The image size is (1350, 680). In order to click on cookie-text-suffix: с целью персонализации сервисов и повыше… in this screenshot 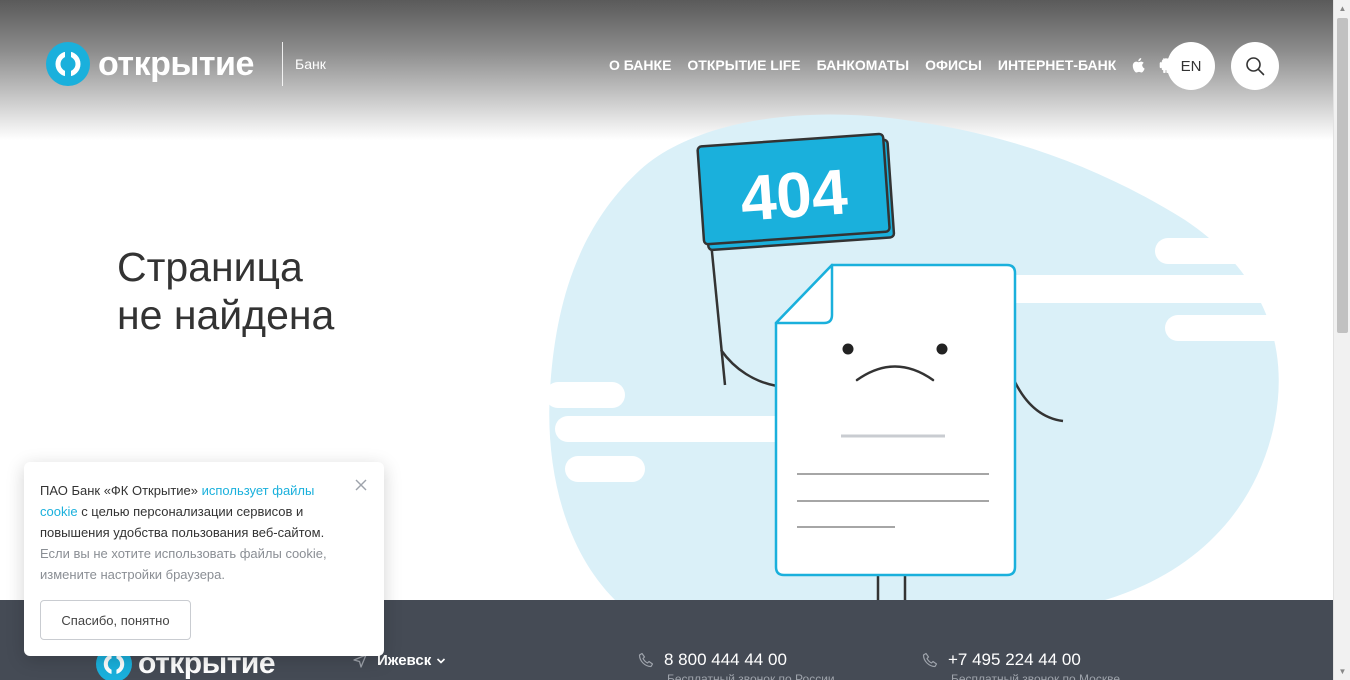, I will do `click(182, 522)`.